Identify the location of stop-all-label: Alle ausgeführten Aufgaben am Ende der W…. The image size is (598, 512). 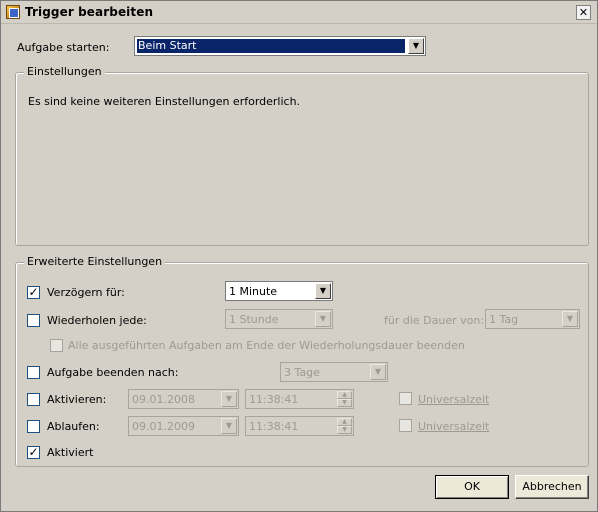
(266, 345).